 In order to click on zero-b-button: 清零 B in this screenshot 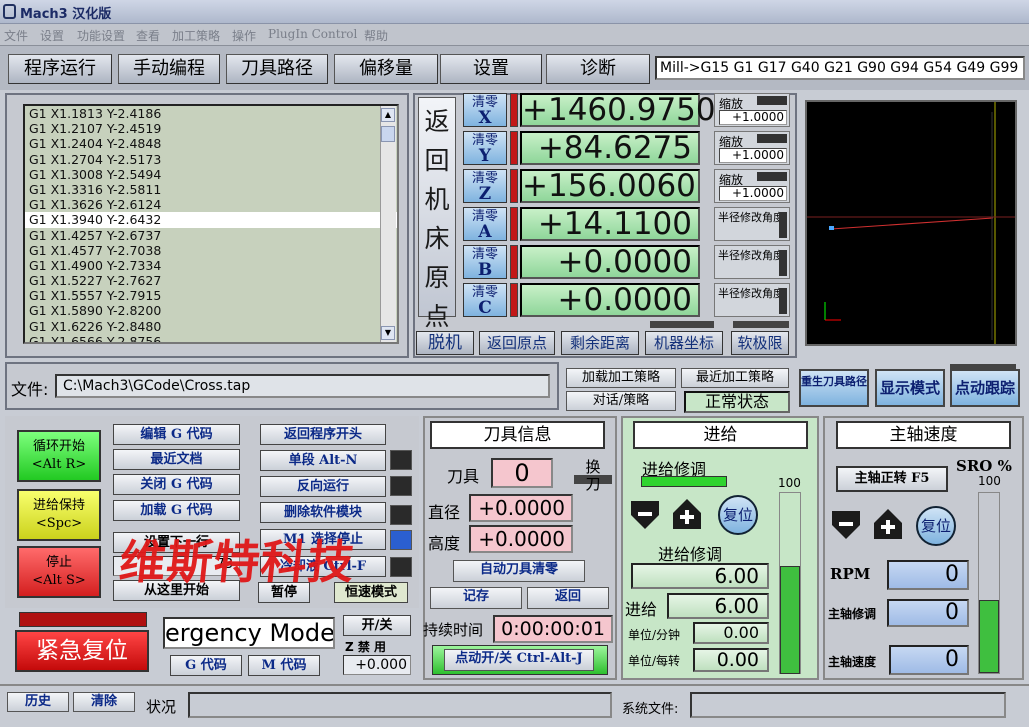, I will do `click(485, 262)`.